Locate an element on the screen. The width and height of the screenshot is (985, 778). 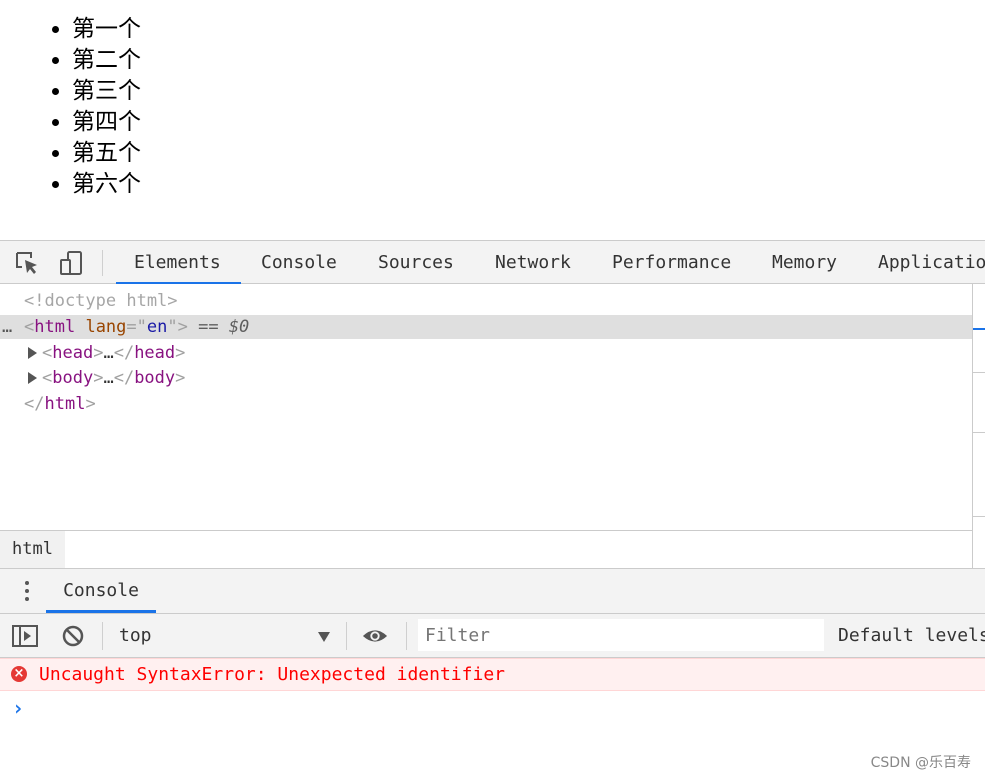
doctype-text: <!doctype html> is located at coordinates (101, 301).